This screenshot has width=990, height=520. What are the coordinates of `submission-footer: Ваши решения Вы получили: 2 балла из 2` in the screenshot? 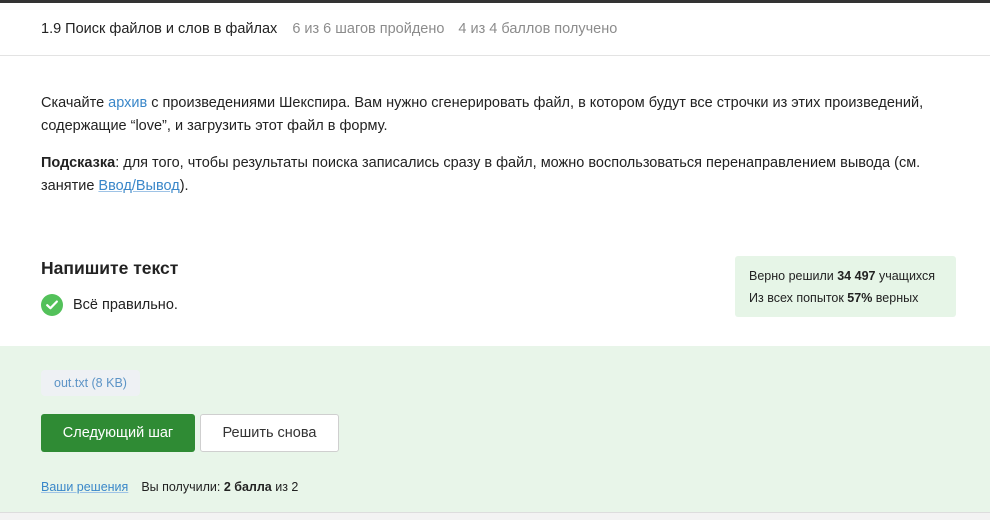 It's located at (169, 487).